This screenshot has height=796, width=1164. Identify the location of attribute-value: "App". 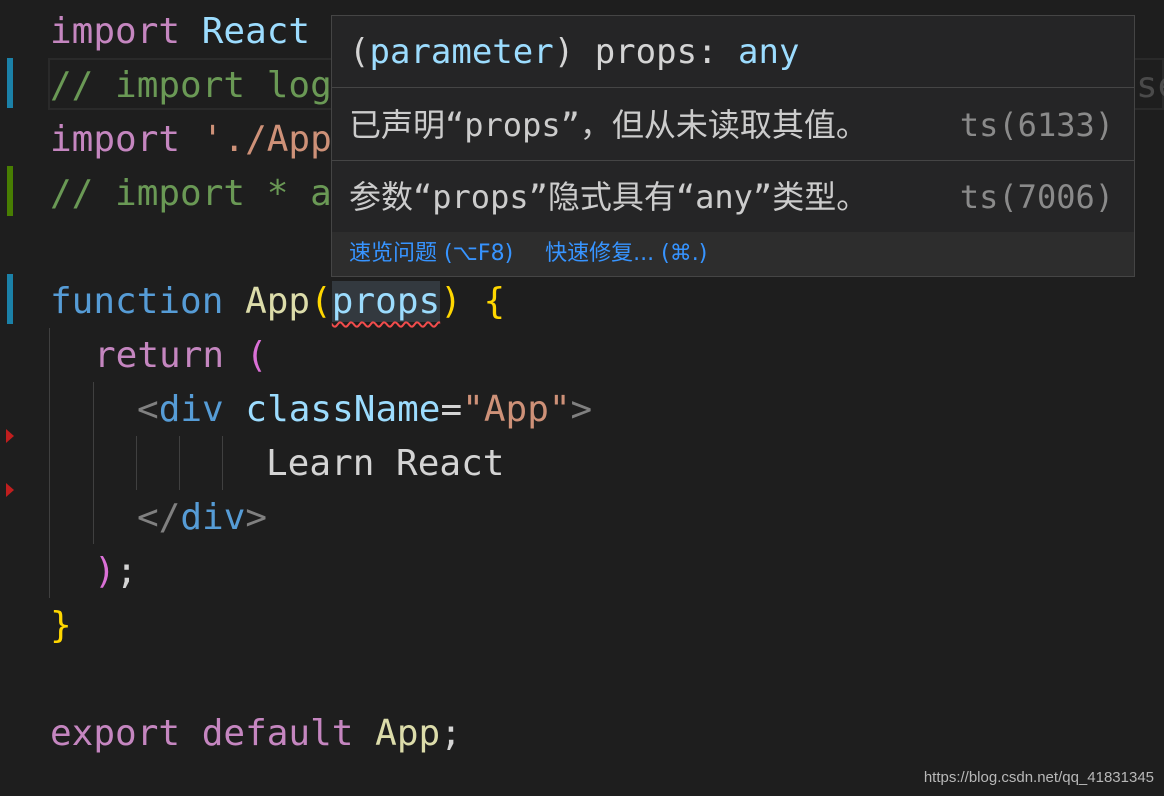
(516, 409).